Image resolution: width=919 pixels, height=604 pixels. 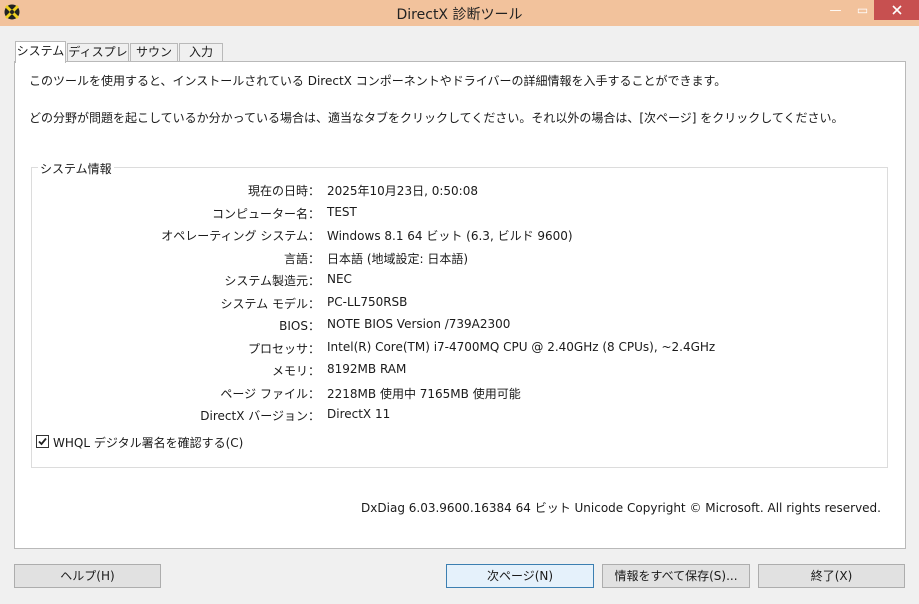 I want to click on info-label: ページ ファイル：, so click(x=270, y=394).